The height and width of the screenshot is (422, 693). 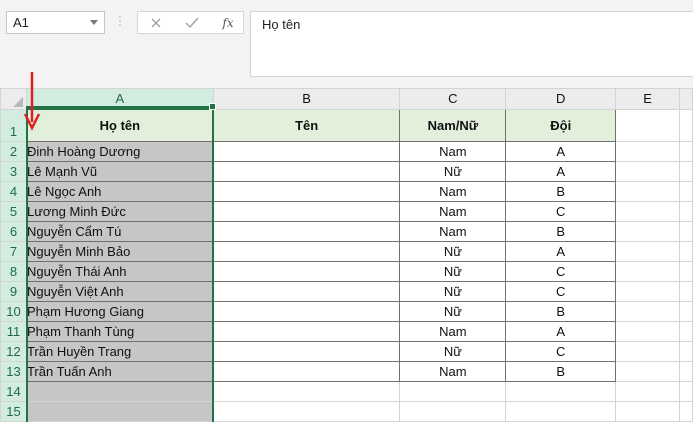 What do you see at coordinates (685, 191) in the screenshot?
I see `cell-f4` at bounding box center [685, 191].